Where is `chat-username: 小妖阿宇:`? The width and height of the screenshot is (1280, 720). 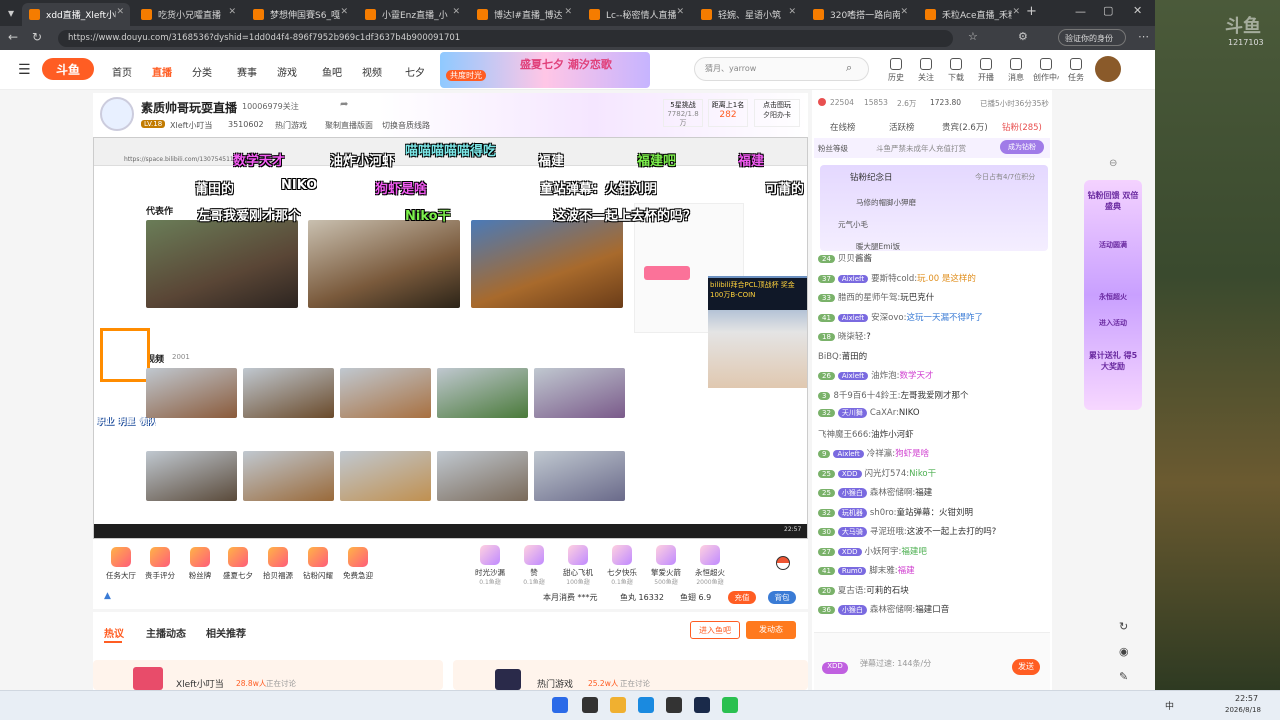
chat-username: 小妖阿宇: is located at coordinates (883, 552).